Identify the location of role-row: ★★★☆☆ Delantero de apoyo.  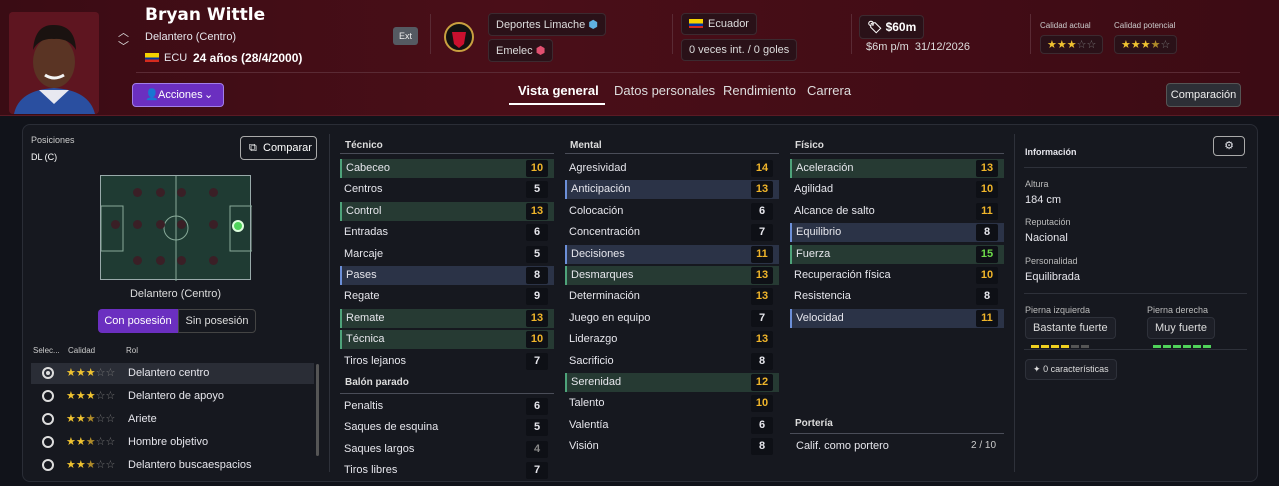
(172, 396).